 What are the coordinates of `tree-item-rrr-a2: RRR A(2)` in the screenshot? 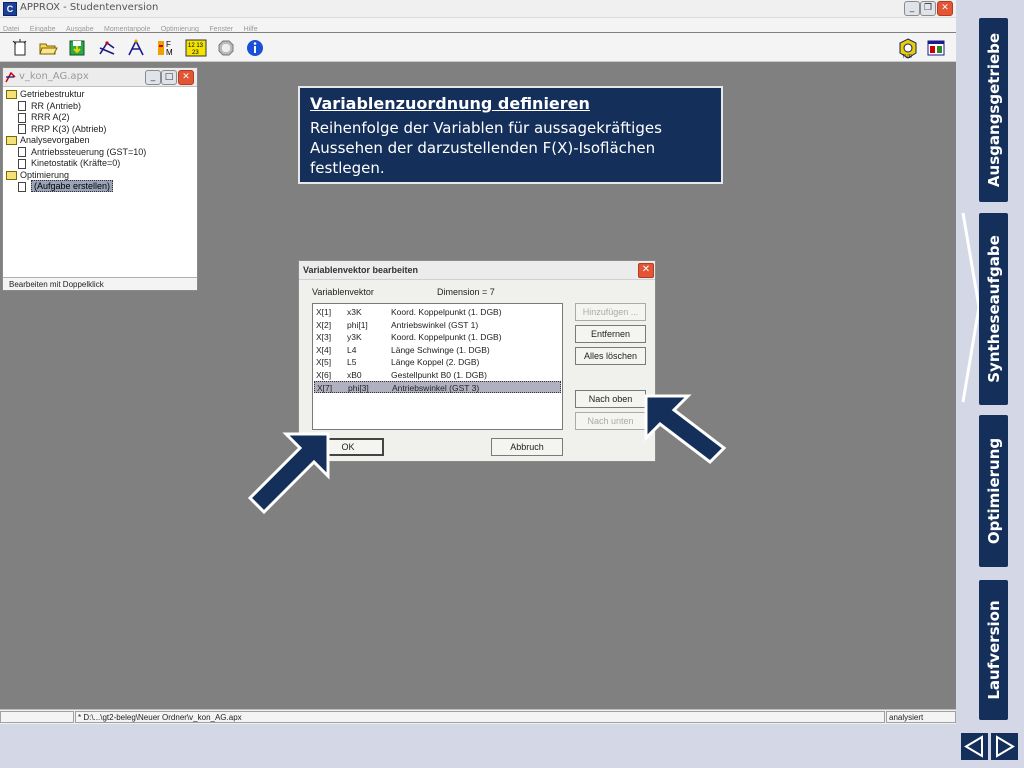 It's located at (76, 118).